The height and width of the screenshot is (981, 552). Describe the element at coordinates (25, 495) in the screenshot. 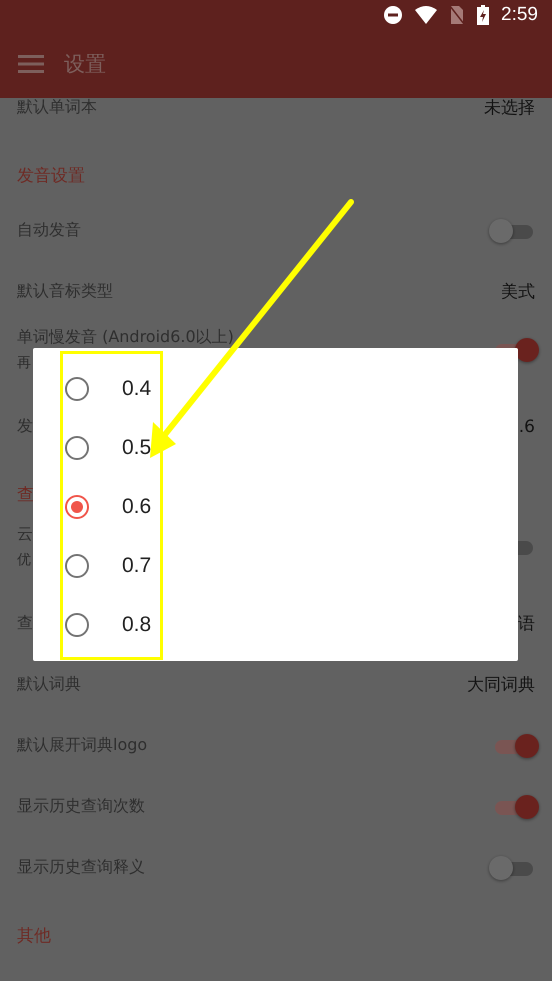

I see `section-header: 查` at that location.